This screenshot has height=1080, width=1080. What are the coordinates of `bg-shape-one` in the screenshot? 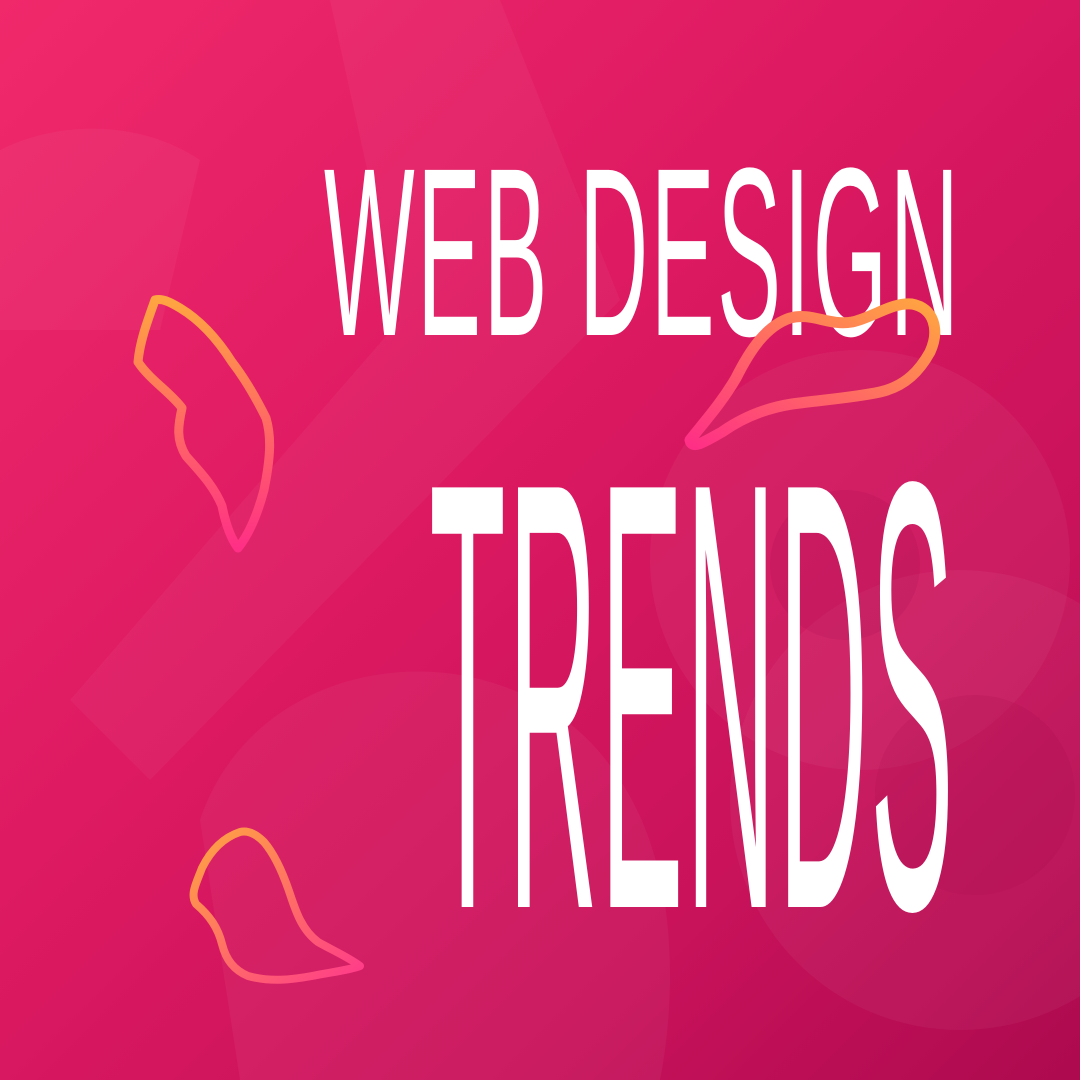 It's located at (100, 229).